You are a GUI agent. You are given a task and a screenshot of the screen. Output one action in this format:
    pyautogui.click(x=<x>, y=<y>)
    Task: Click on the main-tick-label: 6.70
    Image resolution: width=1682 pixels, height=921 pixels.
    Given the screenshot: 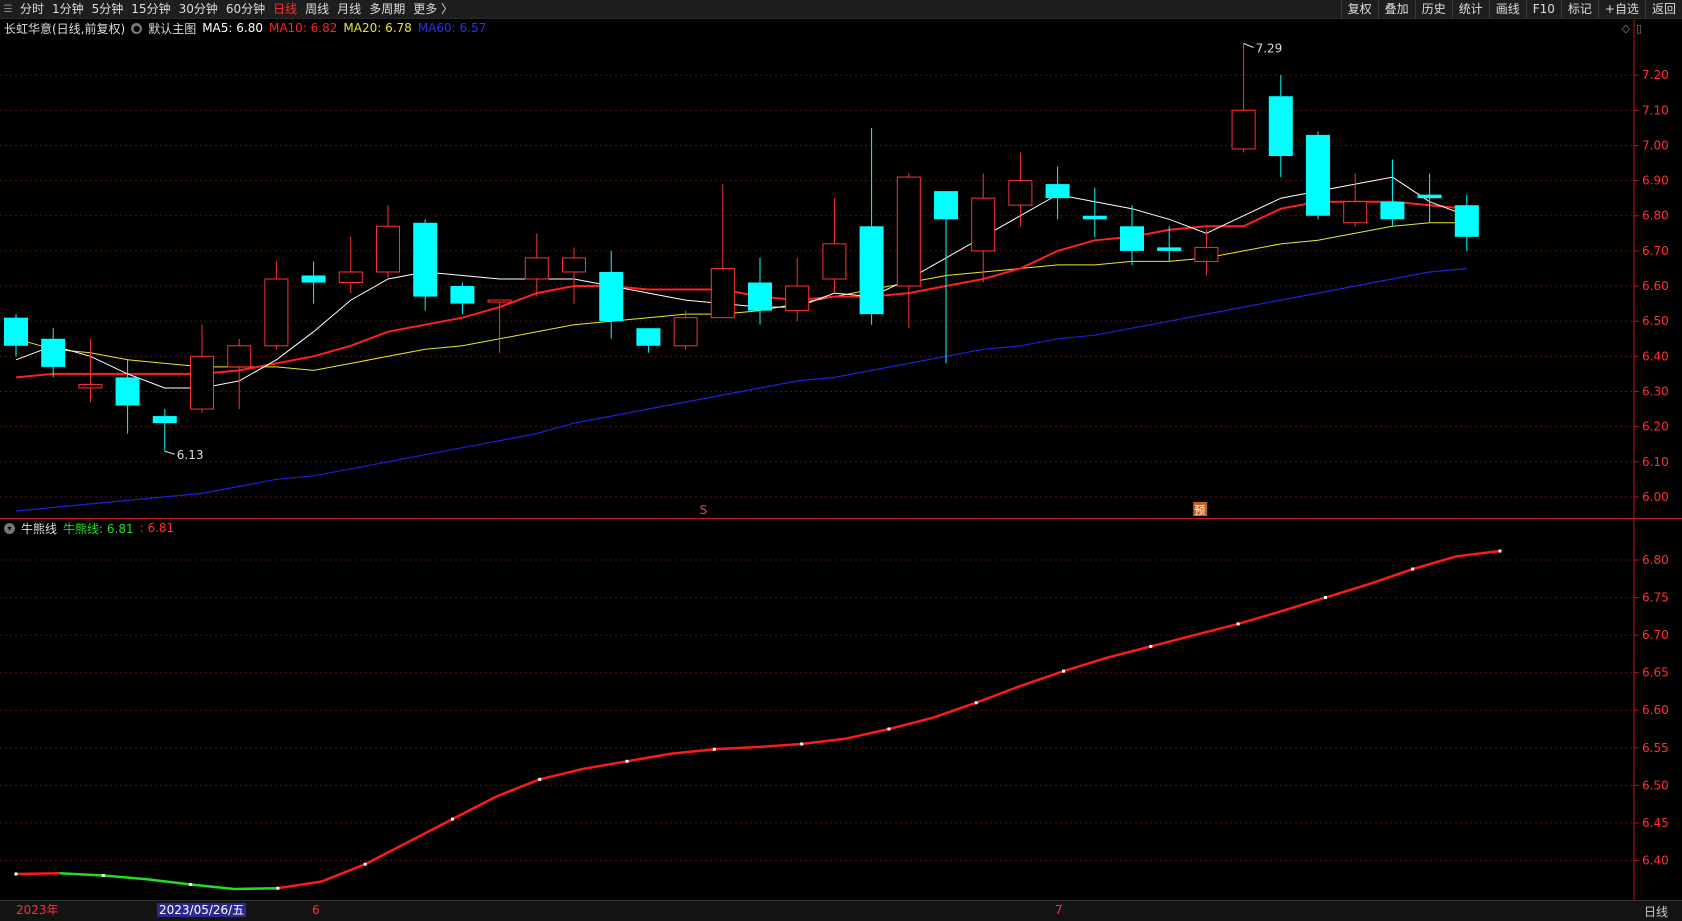 What is the action you would take?
    pyautogui.click(x=1655, y=251)
    